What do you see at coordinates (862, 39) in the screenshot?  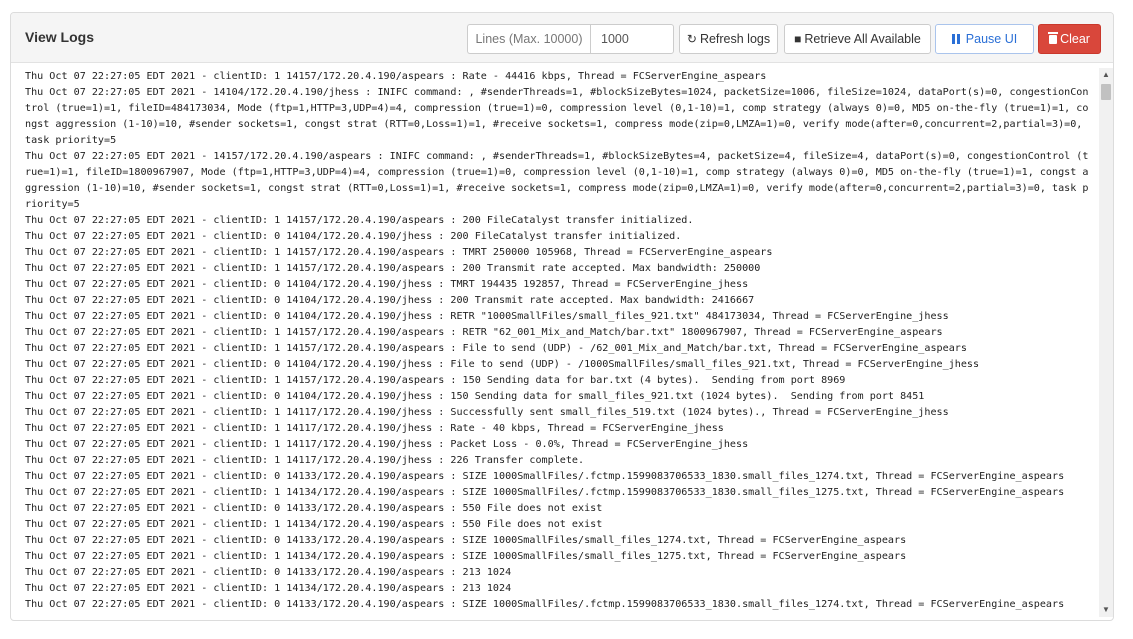 I see `retrieve-all-label: Retrieve All Available` at bounding box center [862, 39].